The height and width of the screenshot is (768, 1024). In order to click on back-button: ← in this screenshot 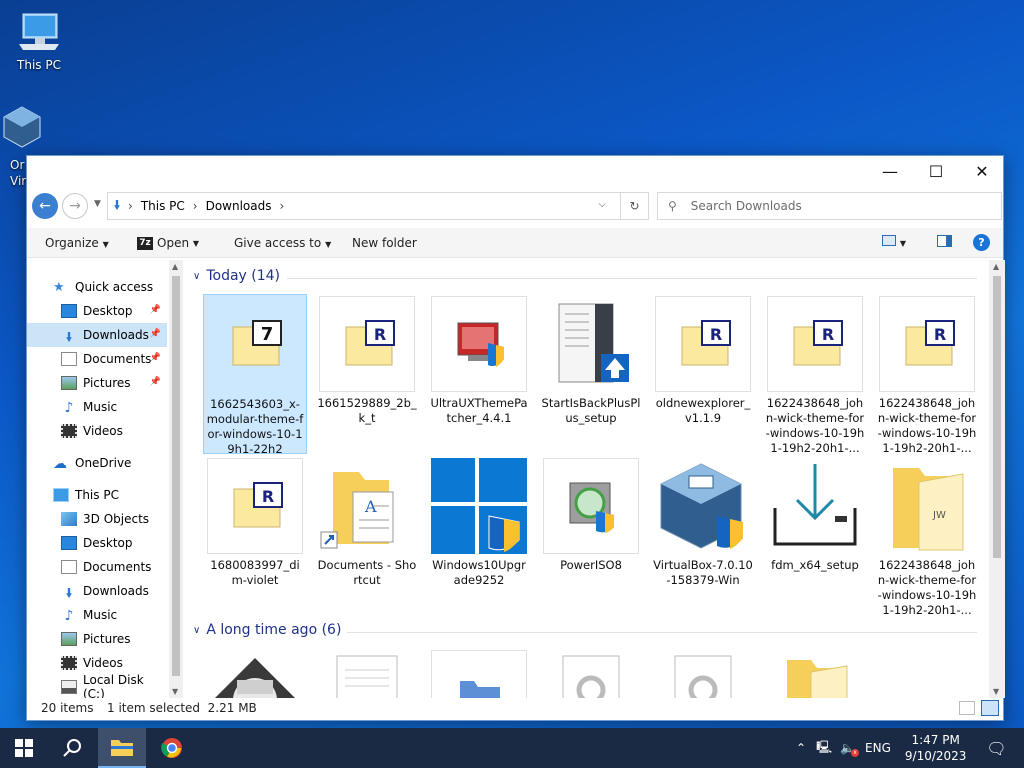, I will do `click(45, 206)`.